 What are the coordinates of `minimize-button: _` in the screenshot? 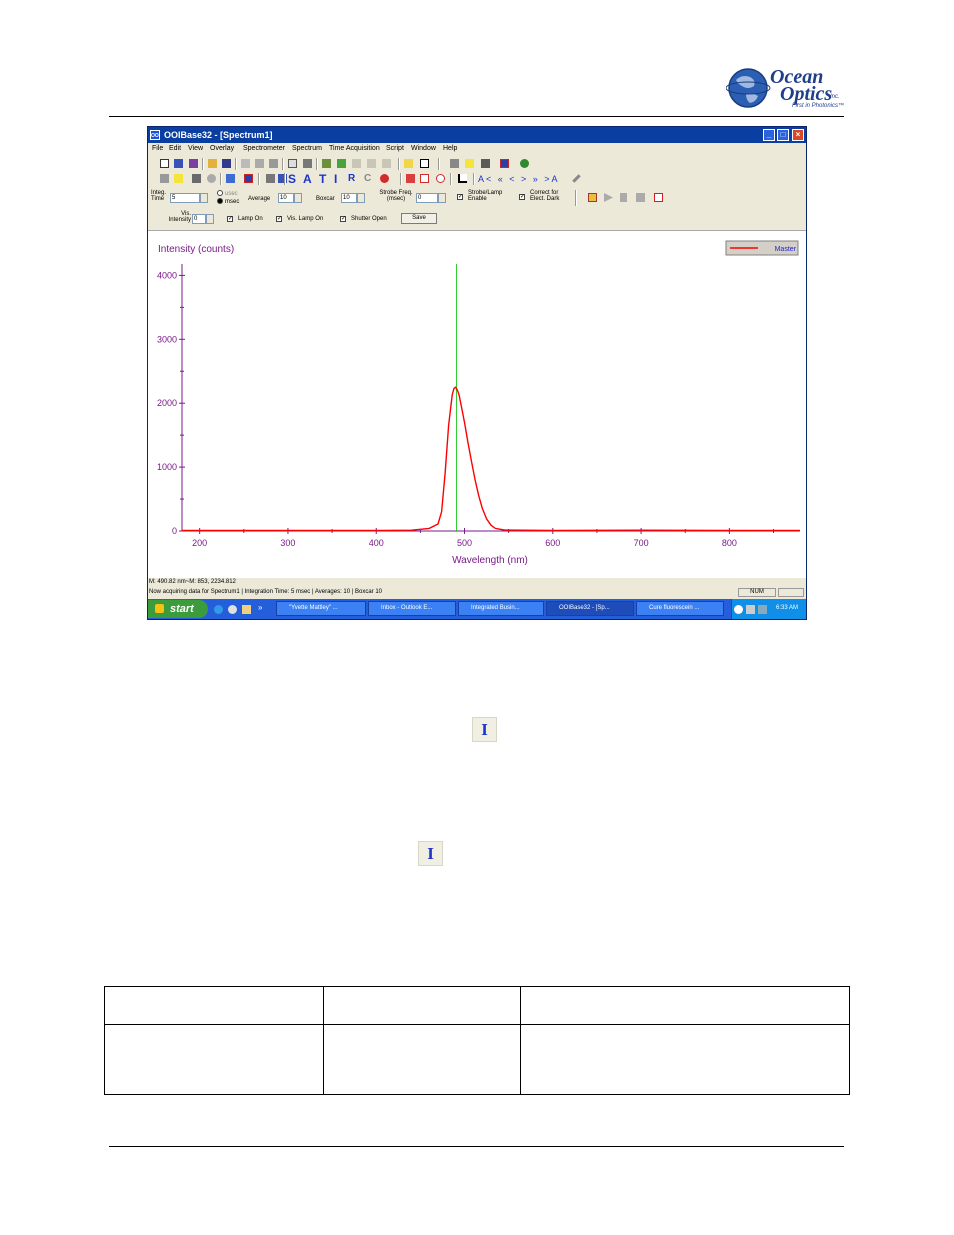 It's located at (769, 135).